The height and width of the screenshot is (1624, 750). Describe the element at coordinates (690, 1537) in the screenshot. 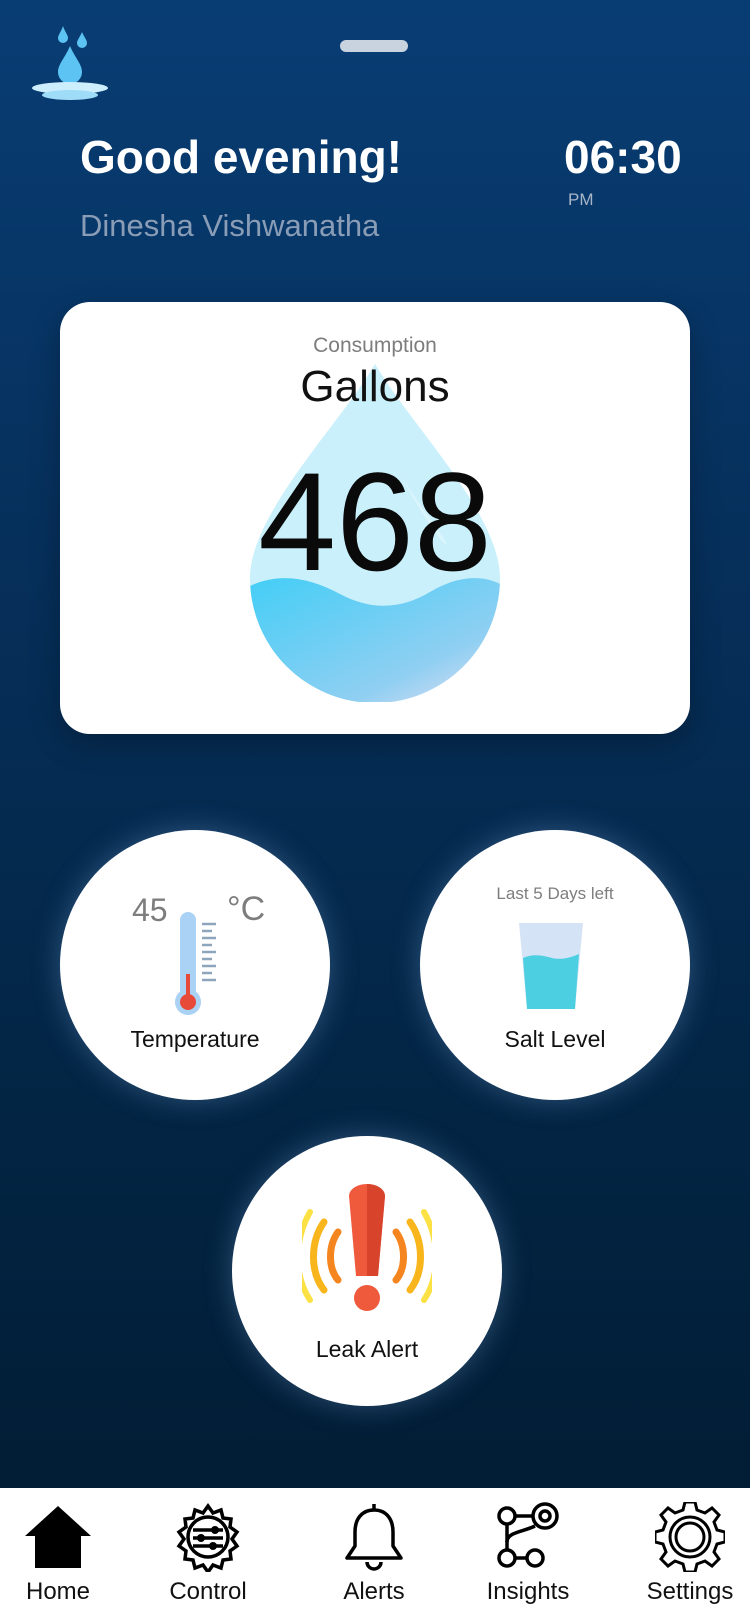

I see `gear-icon` at that location.